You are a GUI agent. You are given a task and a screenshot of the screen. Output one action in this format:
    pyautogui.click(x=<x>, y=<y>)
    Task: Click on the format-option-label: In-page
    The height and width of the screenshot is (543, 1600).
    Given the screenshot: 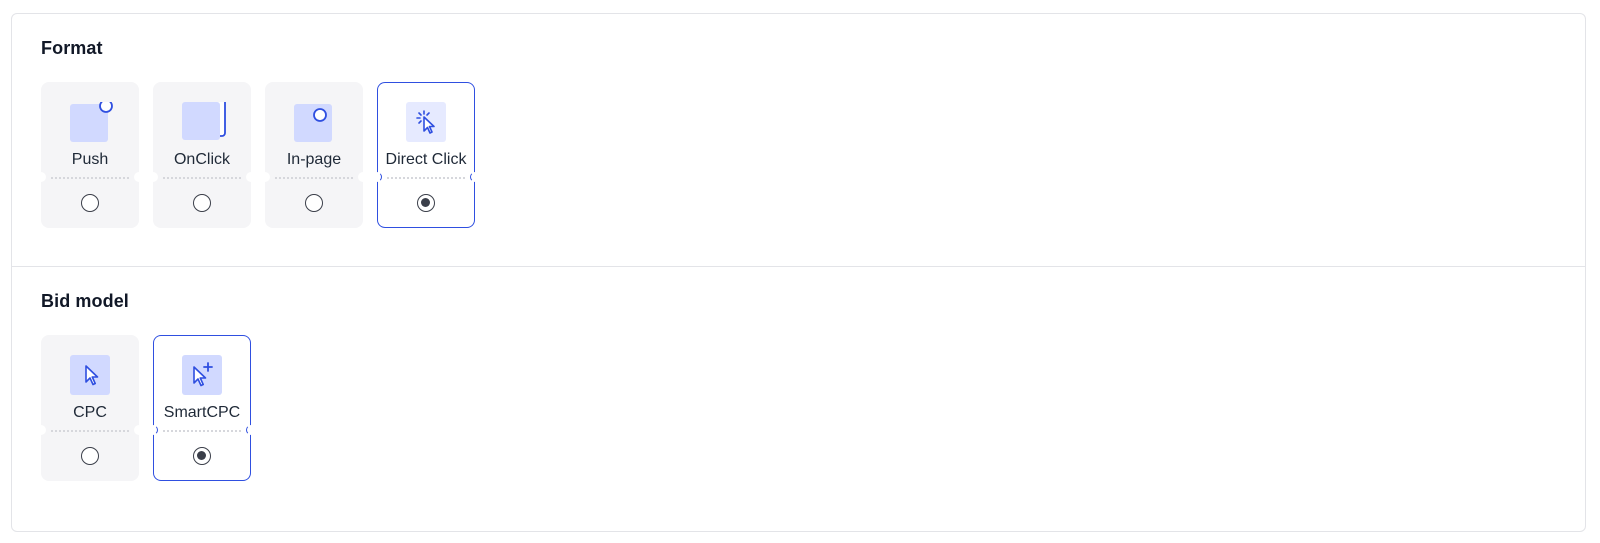 What is the action you would take?
    pyautogui.click(x=314, y=159)
    